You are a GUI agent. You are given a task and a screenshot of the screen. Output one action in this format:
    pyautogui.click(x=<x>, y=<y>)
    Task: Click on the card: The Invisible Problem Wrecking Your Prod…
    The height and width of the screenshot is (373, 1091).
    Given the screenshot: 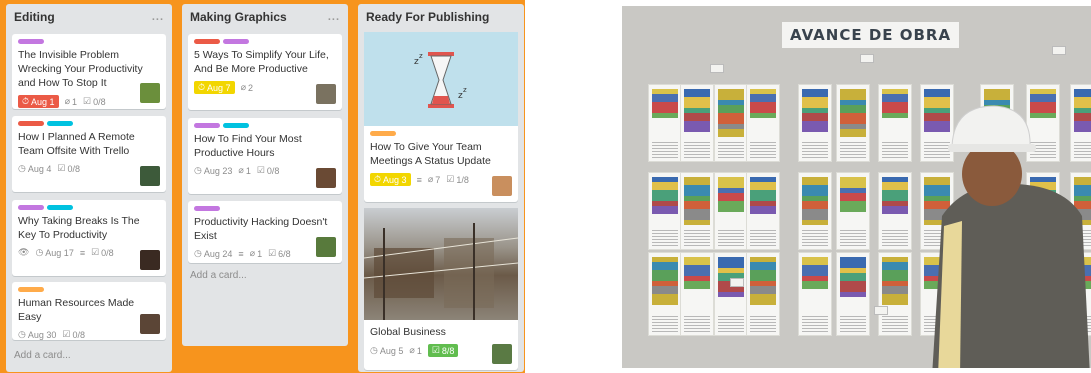 What is the action you would take?
    pyautogui.click(x=89, y=71)
    